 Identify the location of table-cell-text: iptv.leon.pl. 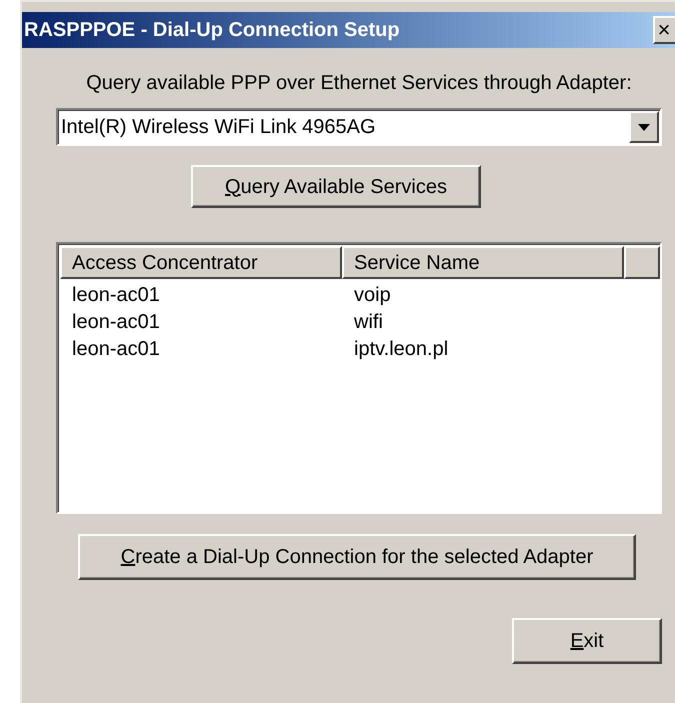
(401, 348).